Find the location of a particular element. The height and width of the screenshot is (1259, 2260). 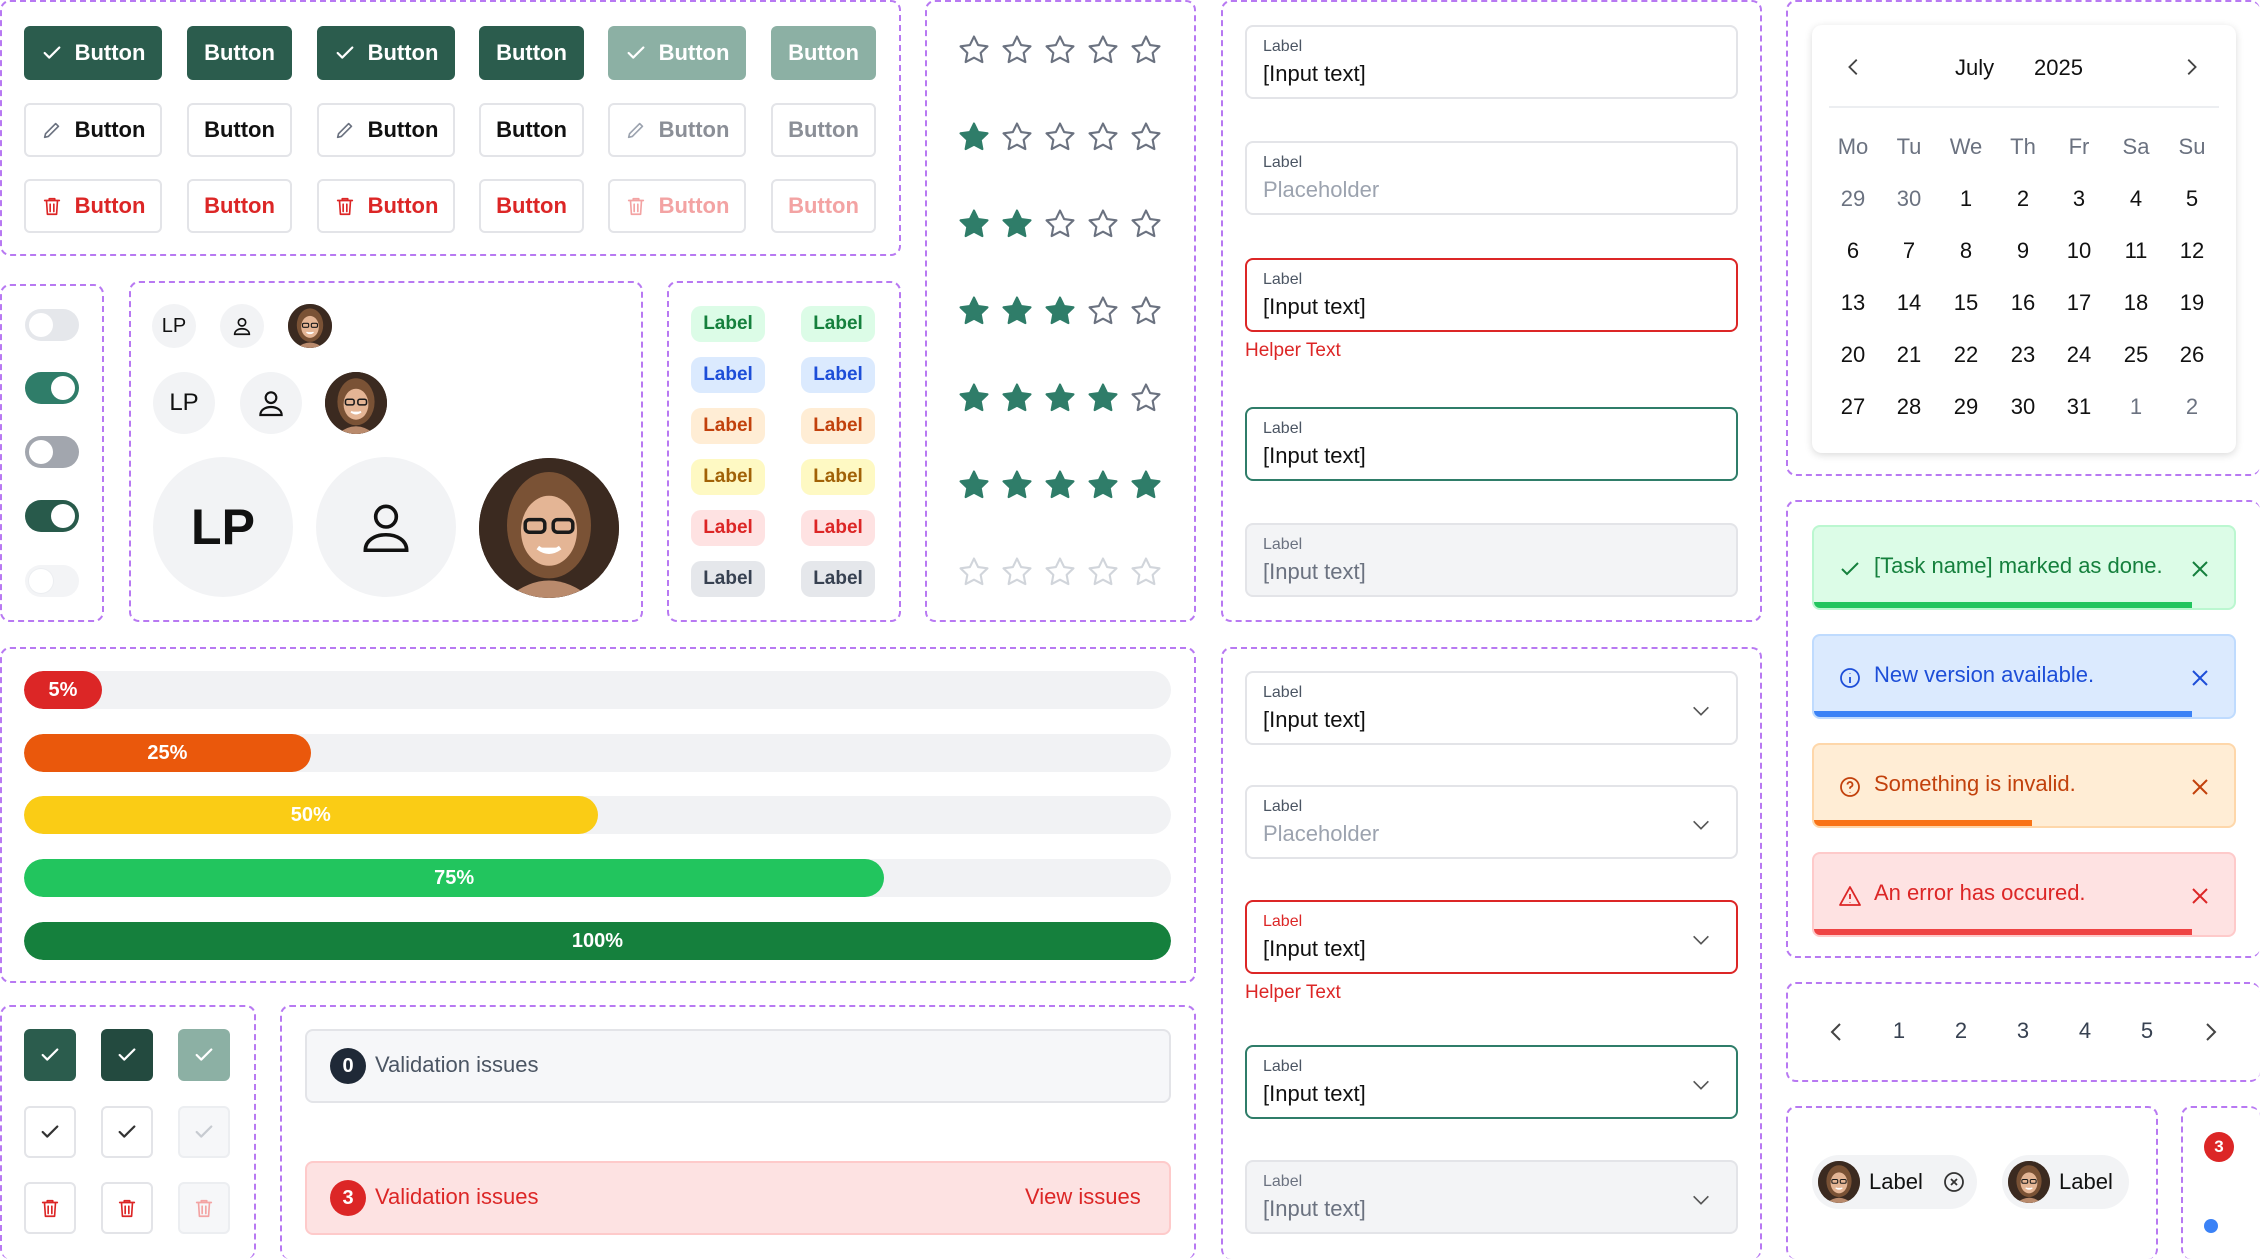

outline-button-with-icon-disabled: Button is located at coordinates (677, 130).